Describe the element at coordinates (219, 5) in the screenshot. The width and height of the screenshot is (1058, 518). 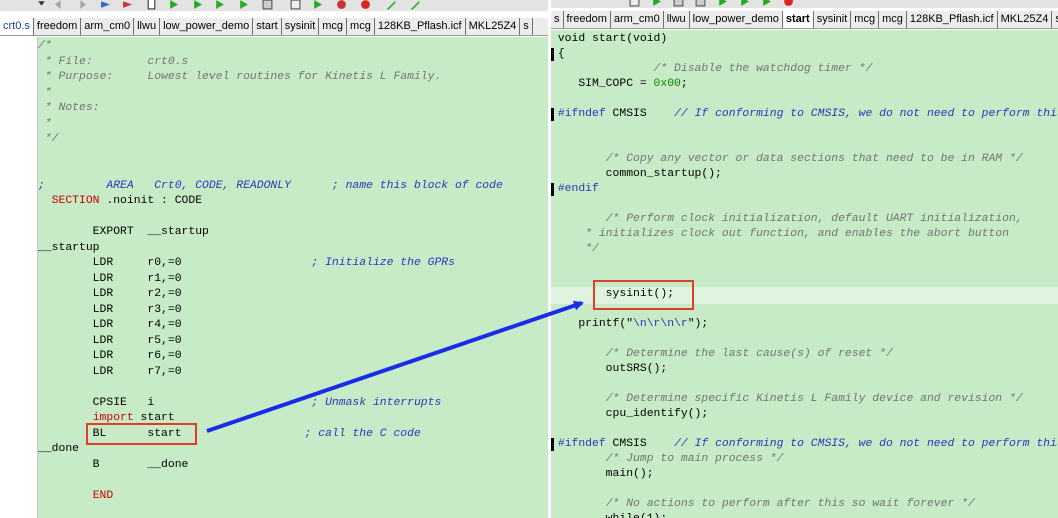
I see `toggle-bookmark-icon` at that location.